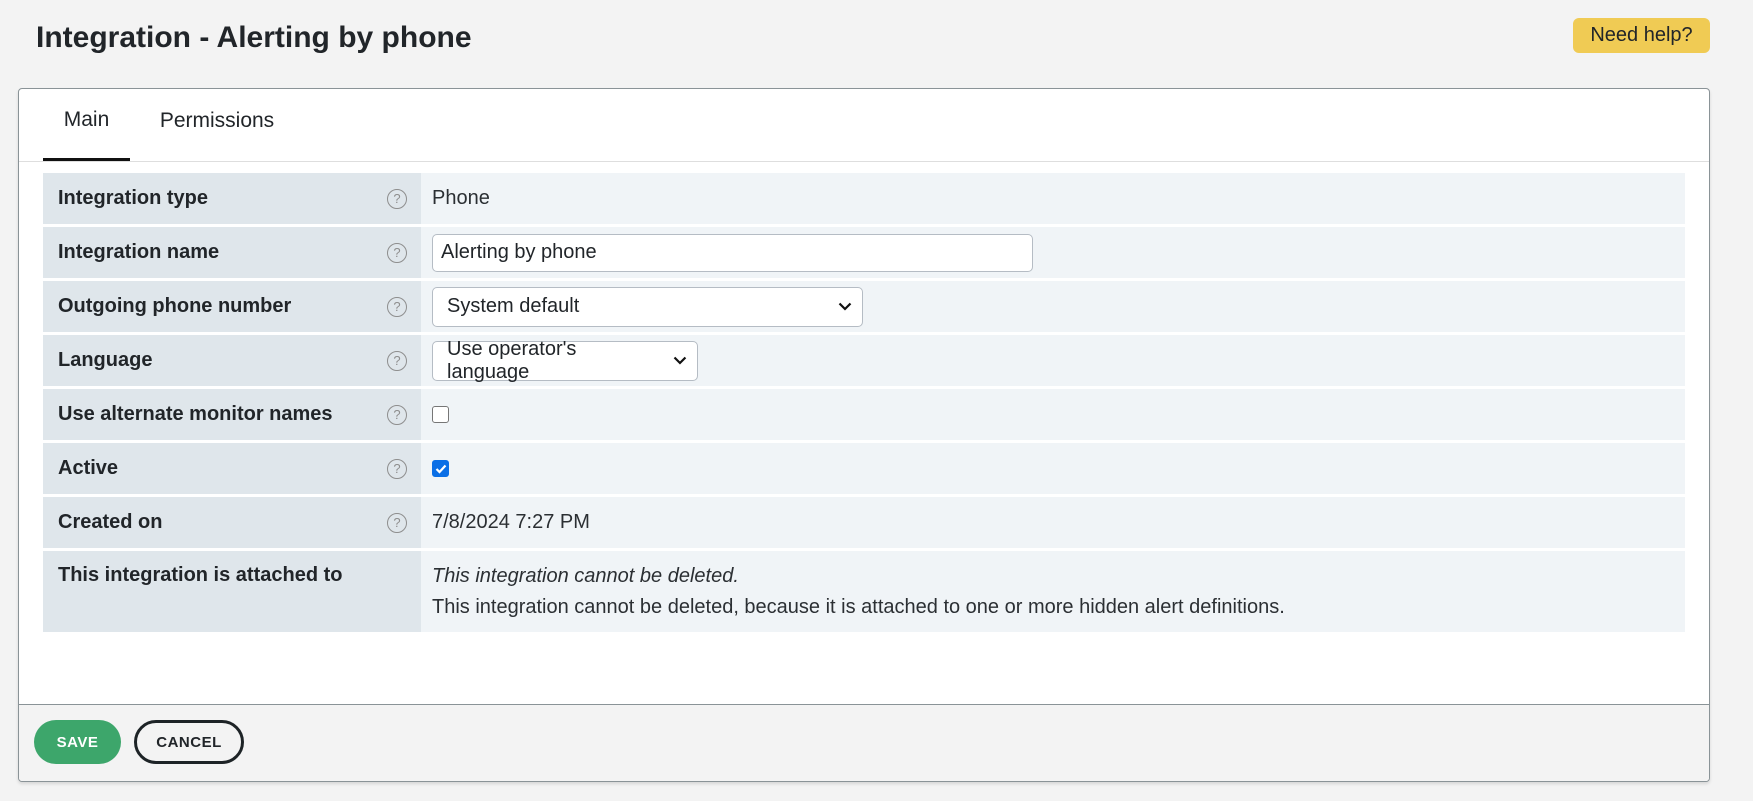 The height and width of the screenshot is (801, 1753). I want to click on outgoing-phone-label: Outgoing phone number, so click(175, 306).